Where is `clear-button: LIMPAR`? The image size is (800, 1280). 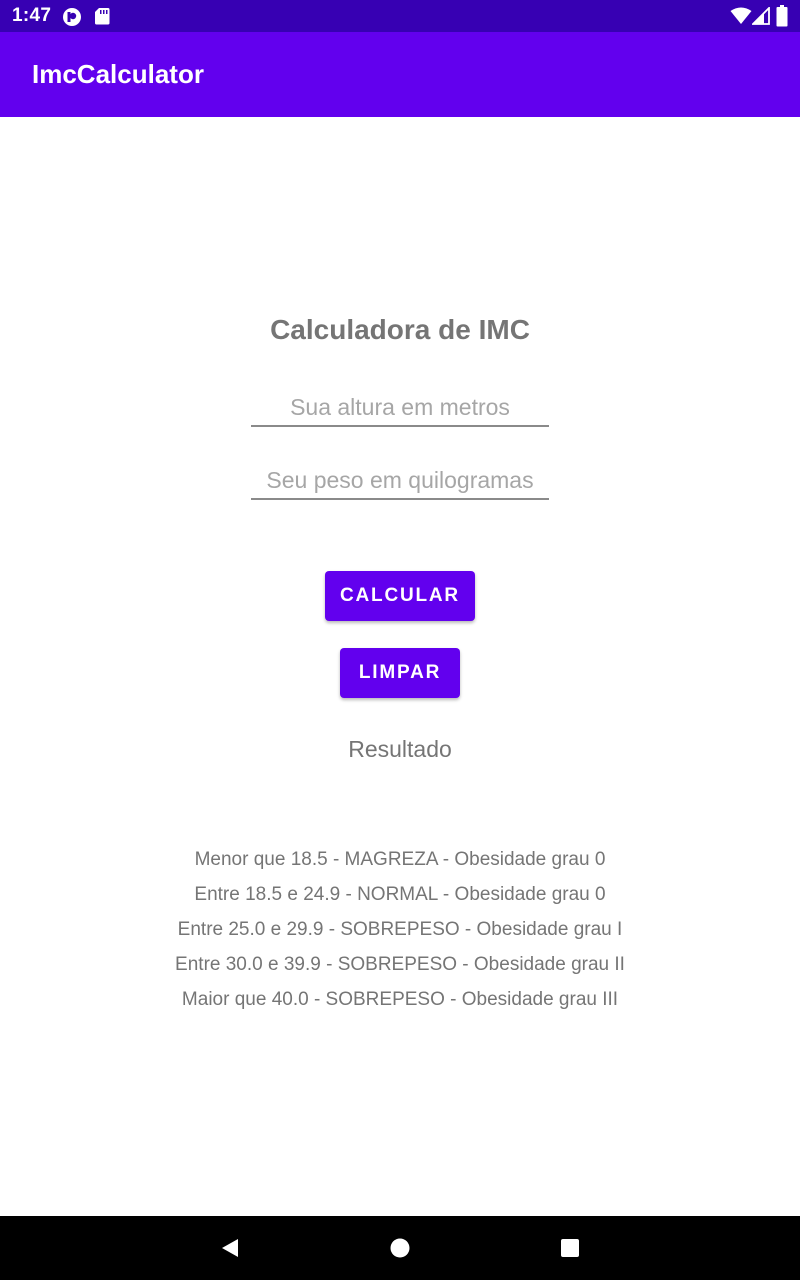 clear-button: LIMPAR is located at coordinates (400, 673).